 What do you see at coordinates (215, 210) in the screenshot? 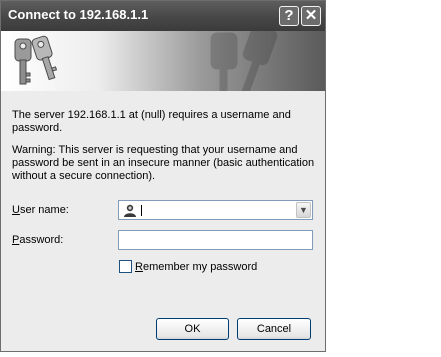
I see `username-combo: ▼` at bounding box center [215, 210].